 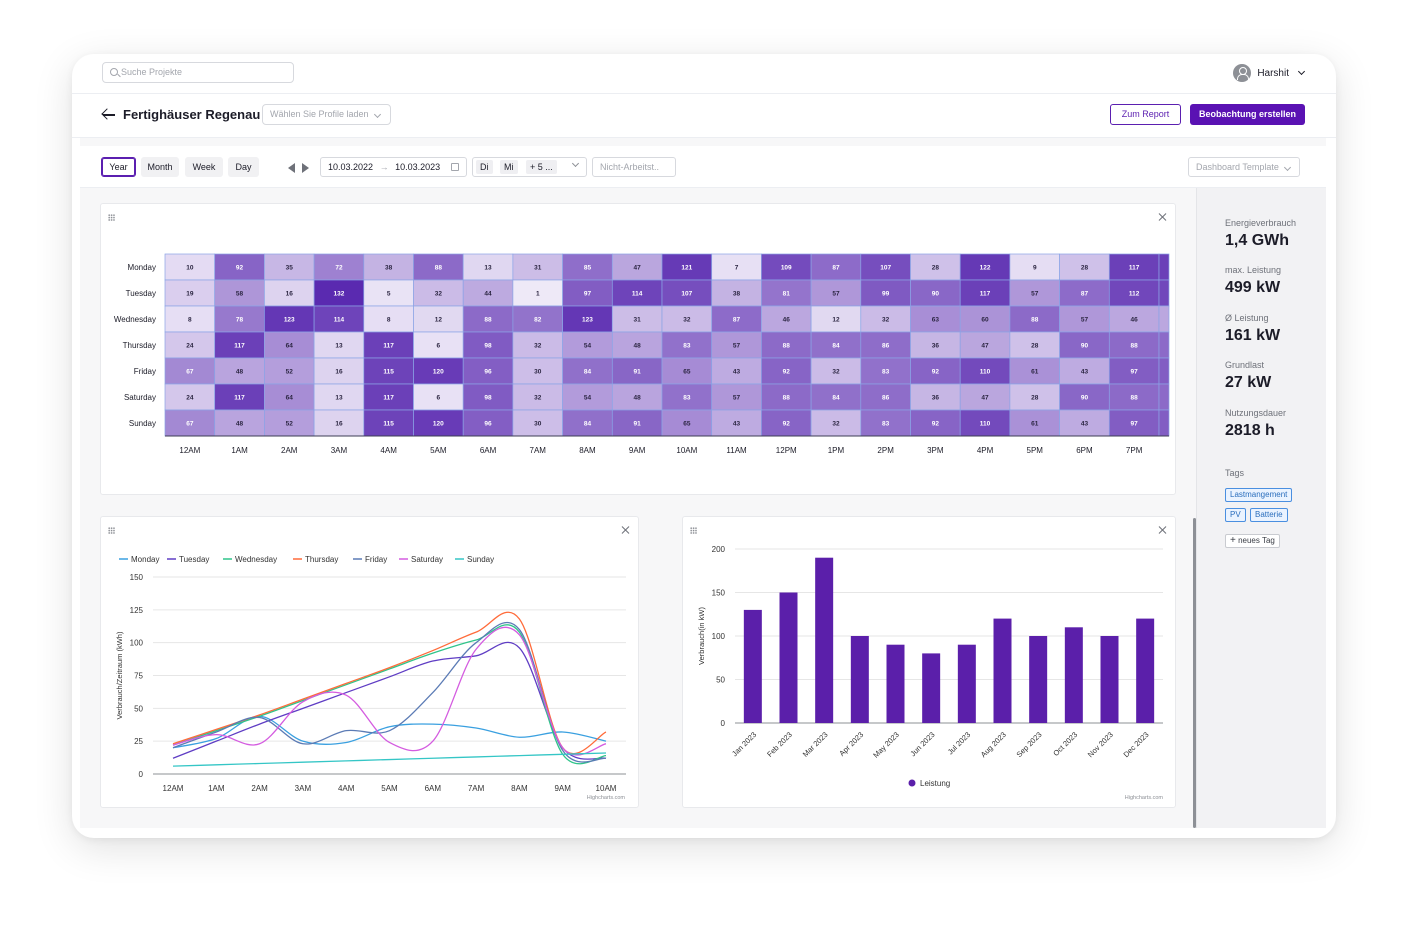 I want to click on bar-y-tick: 0, so click(x=723, y=723).